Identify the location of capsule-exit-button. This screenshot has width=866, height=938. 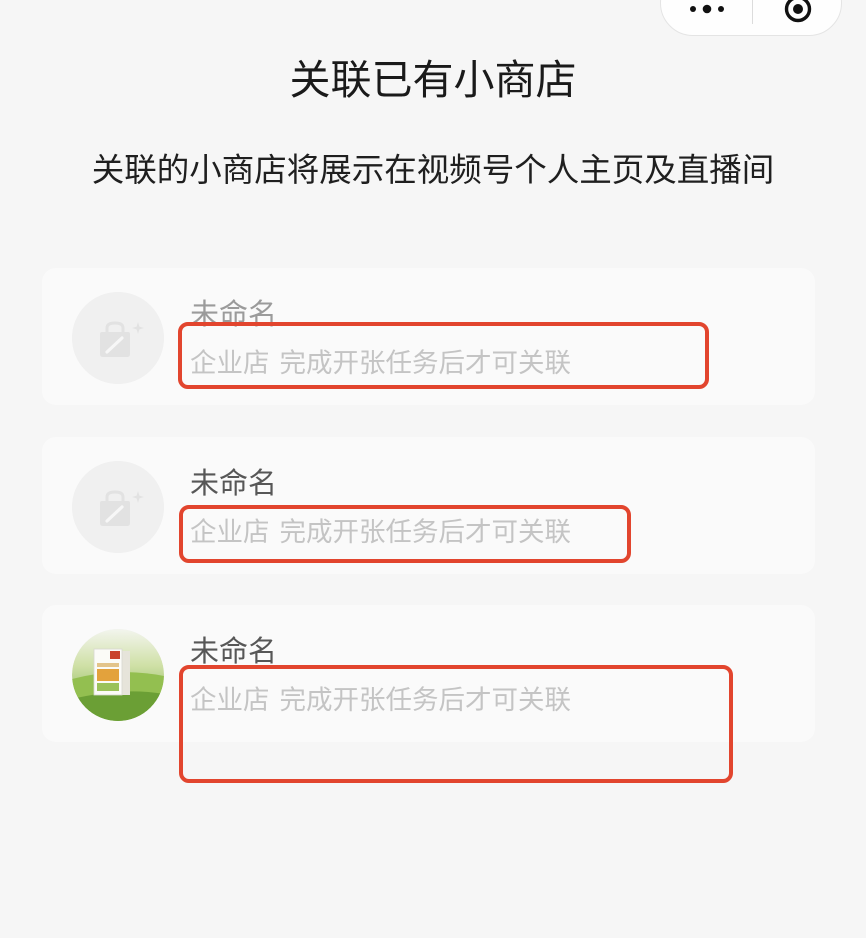
(797, 17).